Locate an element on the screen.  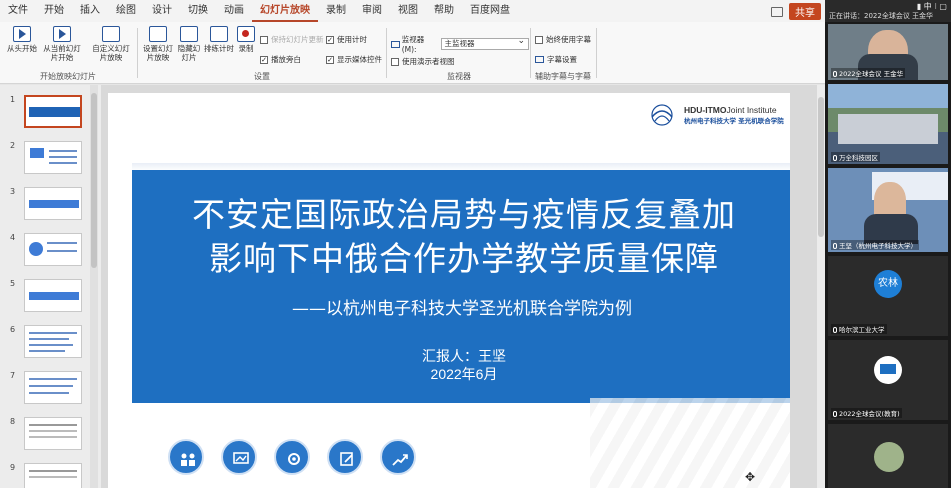
custom-slideshow-button: 自定义幻灯片放映 is located at coordinates (111, 44).